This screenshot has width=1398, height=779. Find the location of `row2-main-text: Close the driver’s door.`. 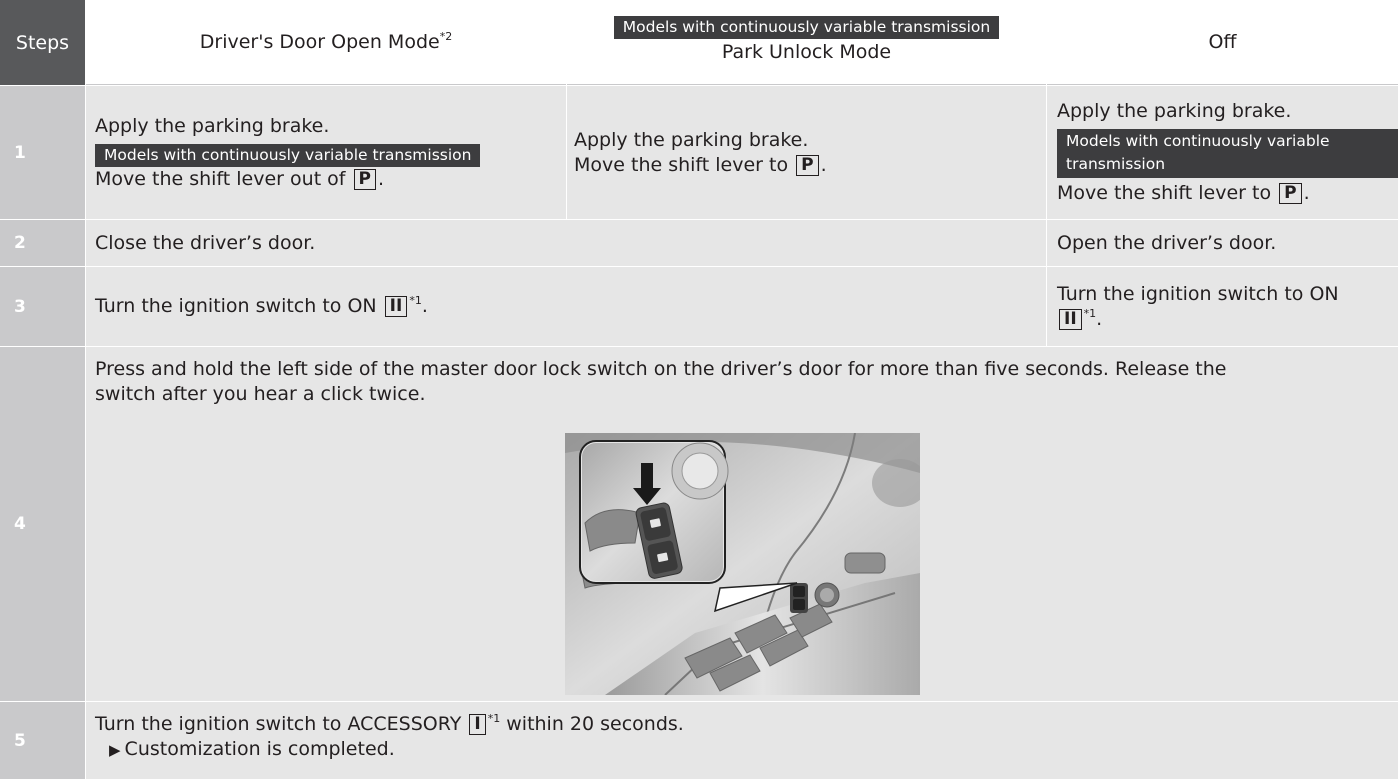

row2-main-text: Close the driver’s door. is located at coordinates (205, 242).